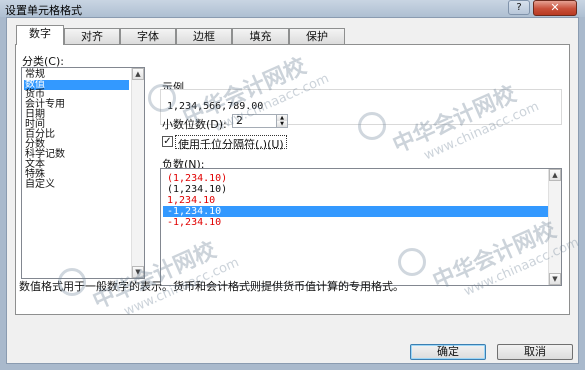 The height and width of the screenshot is (370, 585). What do you see at coordinates (554, 227) in the screenshot?
I see `negative-scrollbar: ▲ ▼` at bounding box center [554, 227].